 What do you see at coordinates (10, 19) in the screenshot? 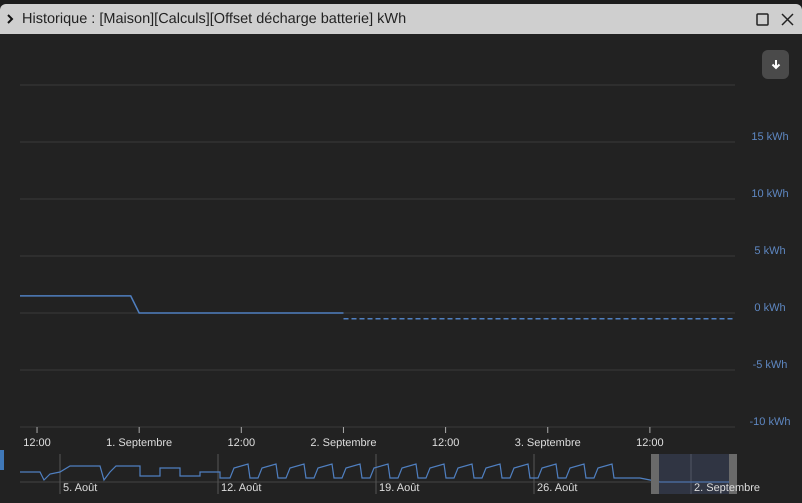
I see `chevron-icon` at bounding box center [10, 19].